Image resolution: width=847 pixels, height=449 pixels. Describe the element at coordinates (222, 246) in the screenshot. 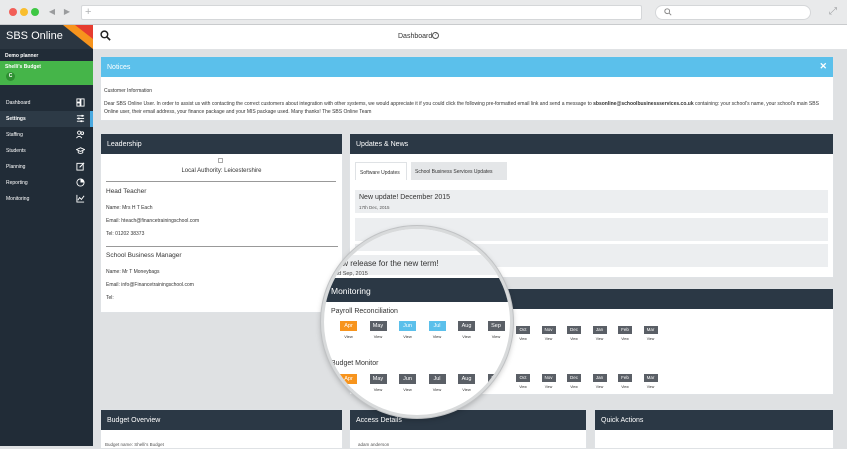

I see `divider` at that location.